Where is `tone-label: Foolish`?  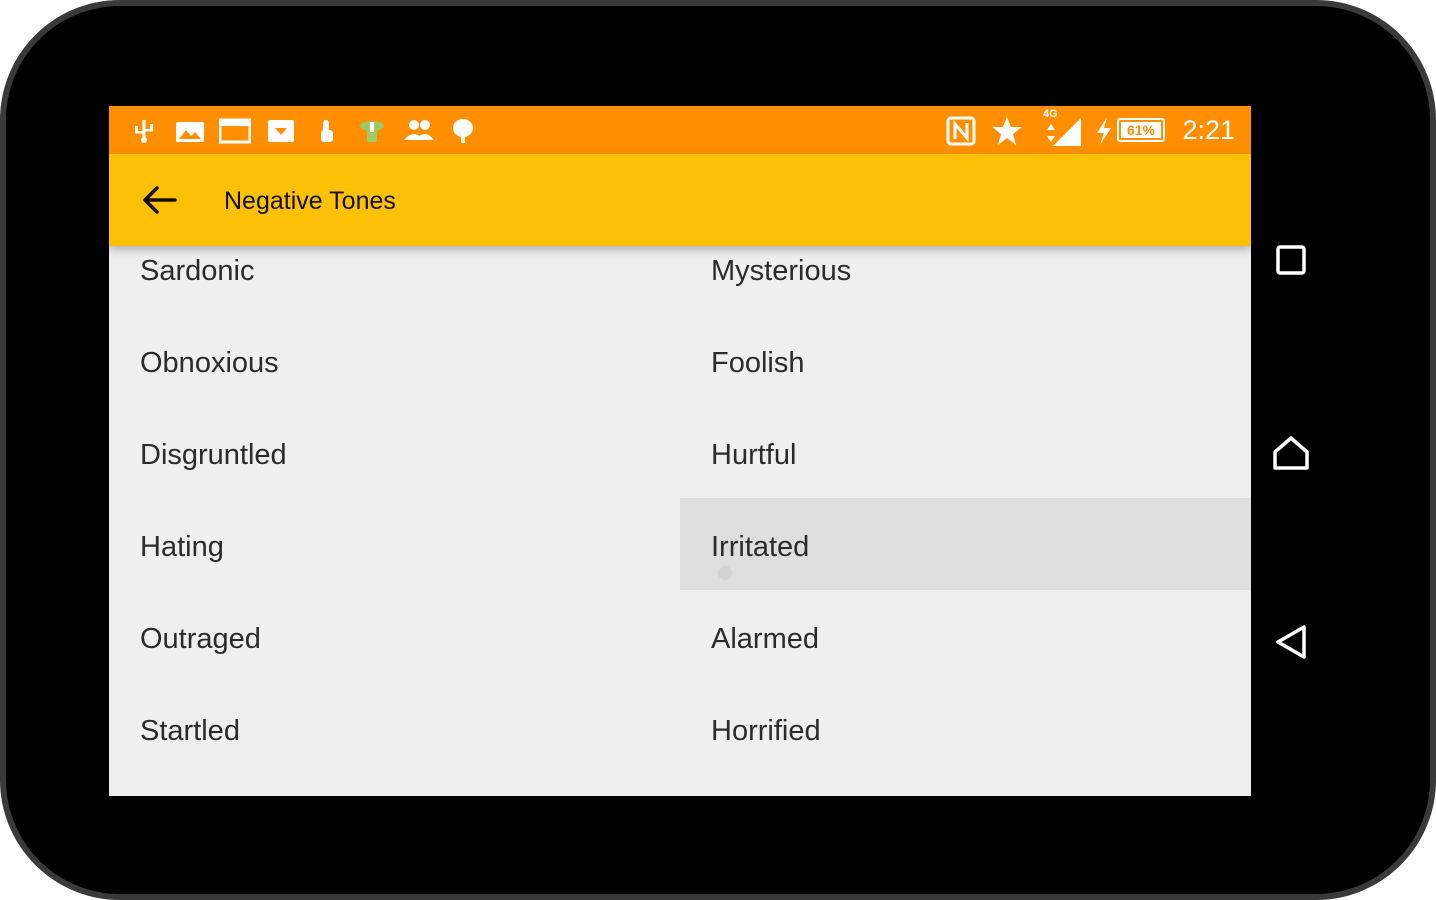
tone-label: Foolish is located at coordinates (758, 363).